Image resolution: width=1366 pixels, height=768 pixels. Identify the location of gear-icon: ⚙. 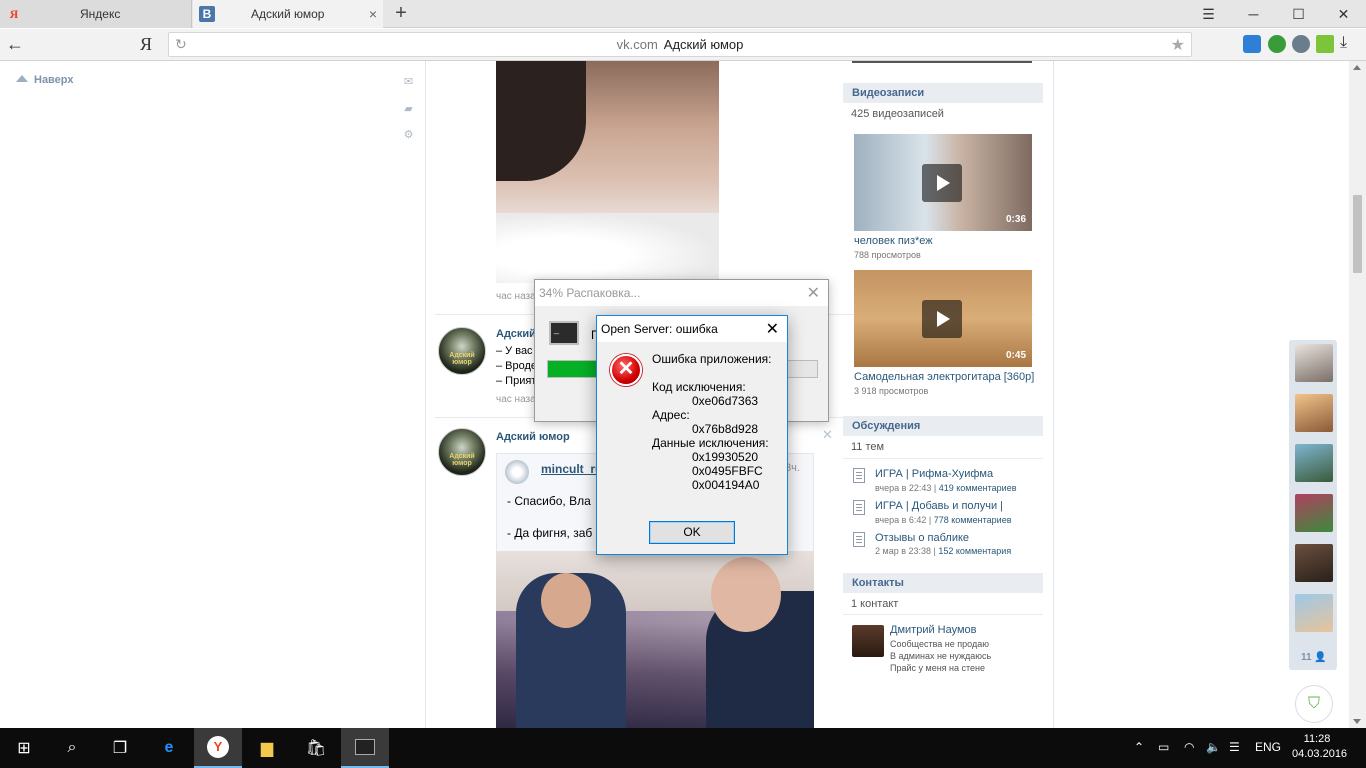
(408, 134).